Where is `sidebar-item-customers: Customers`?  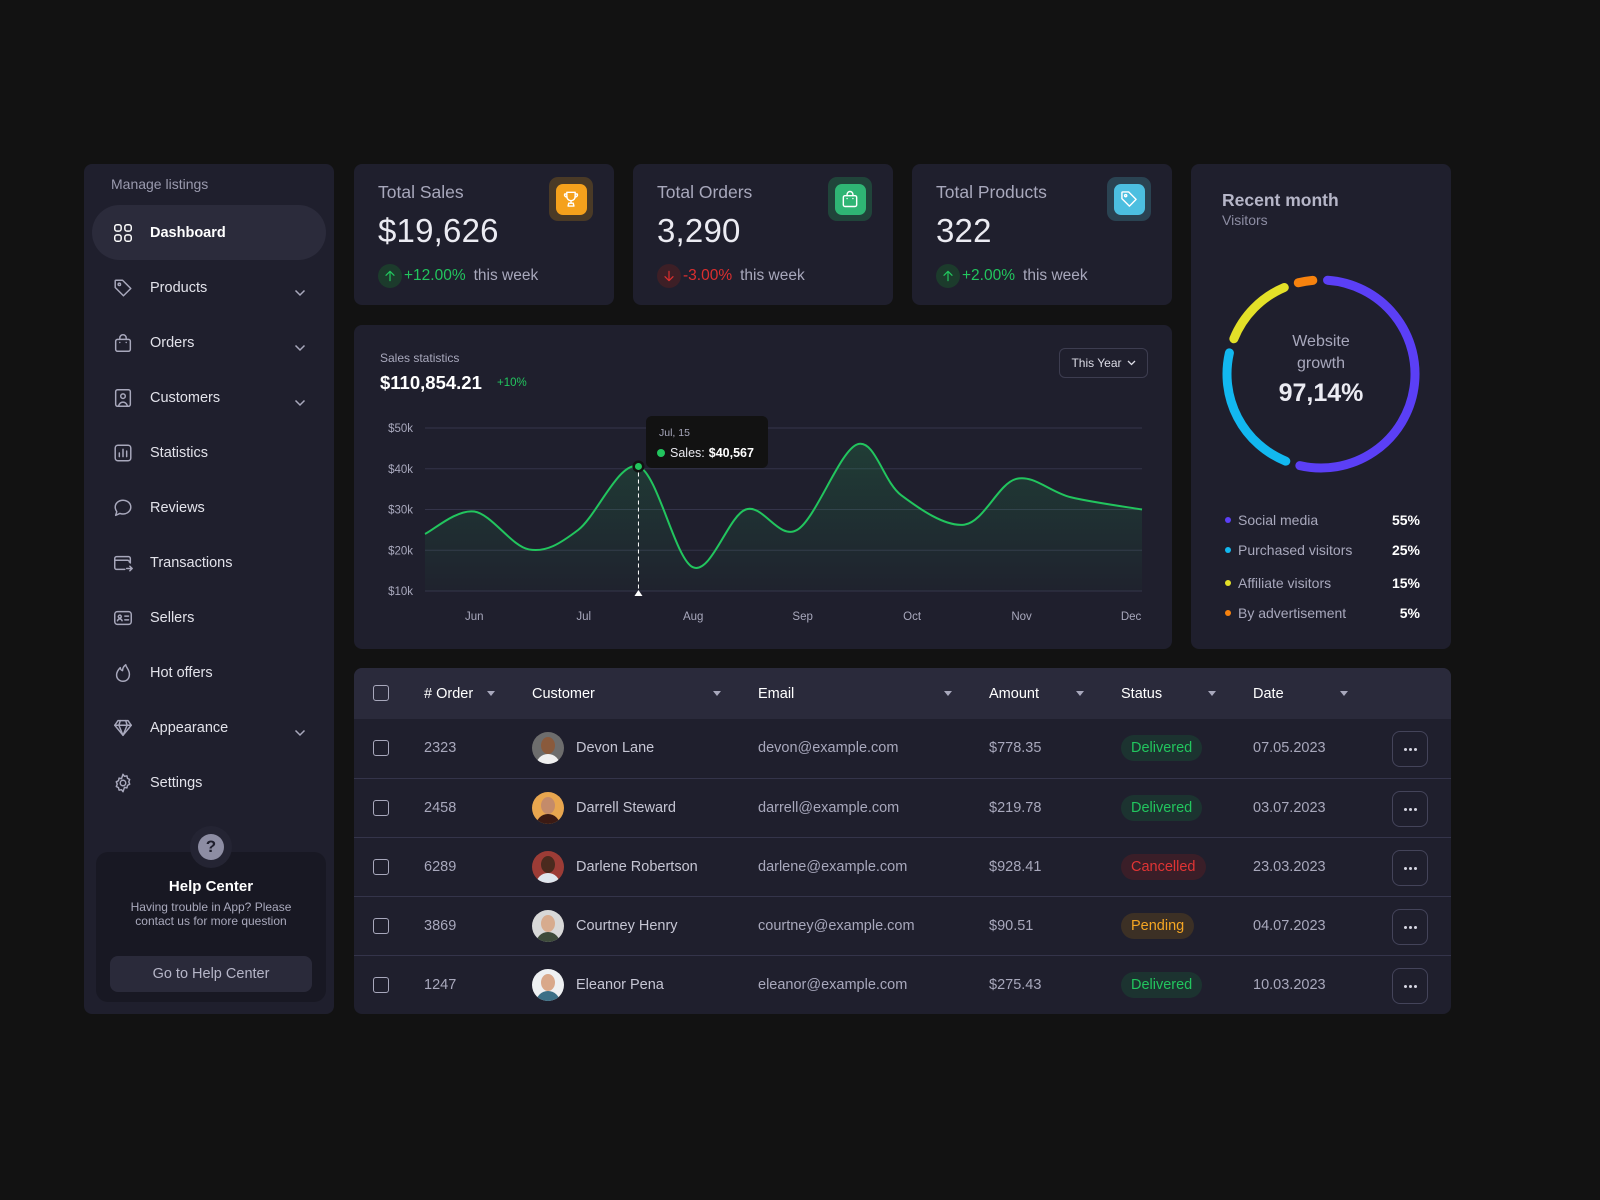
sidebar-item-customers: Customers is located at coordinates (209, 397).